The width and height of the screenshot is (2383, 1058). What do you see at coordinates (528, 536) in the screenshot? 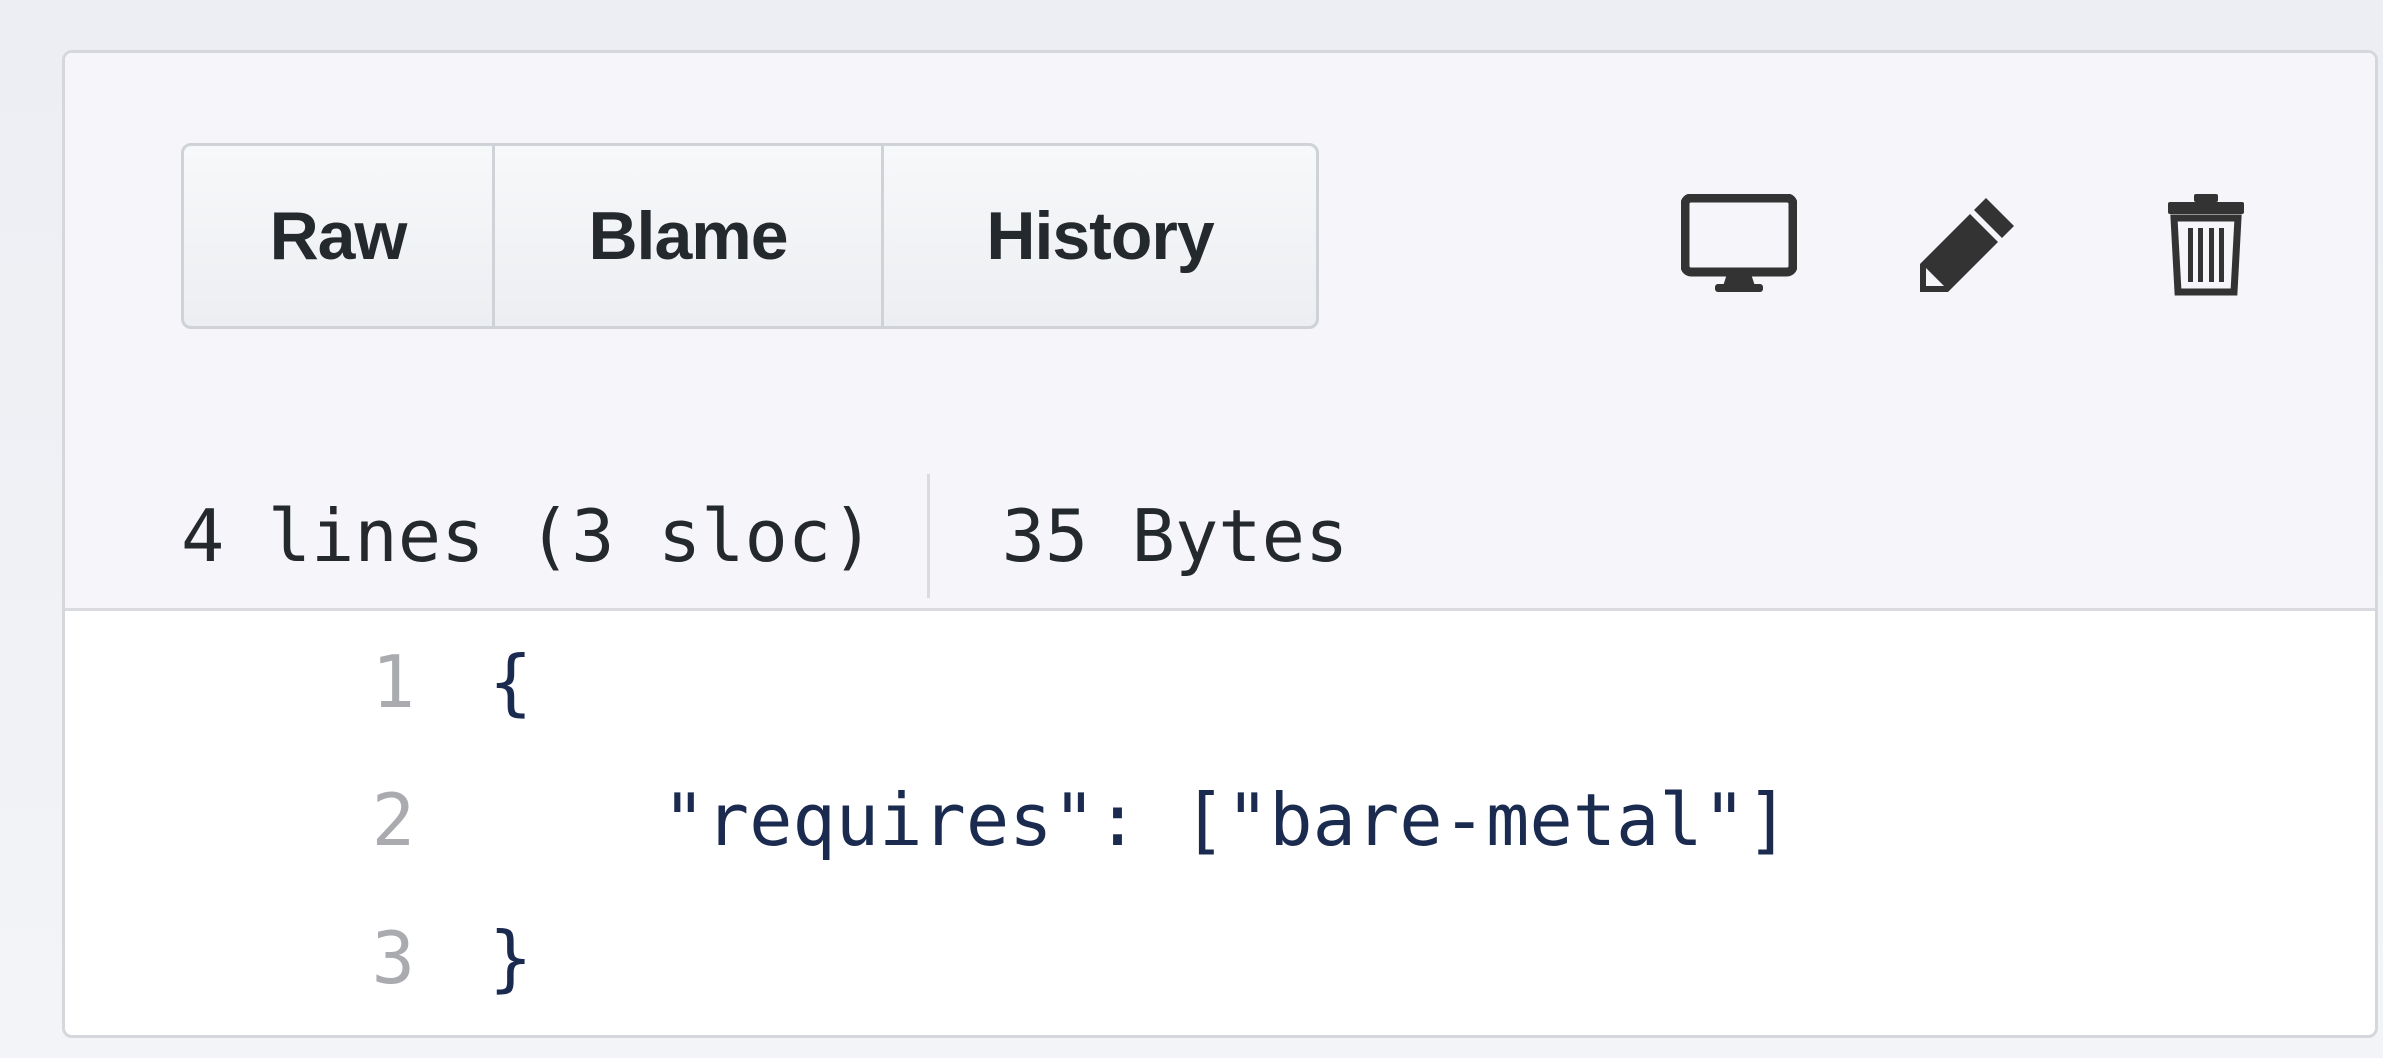
I see `line-count: 4 lines (3 sloc)` at bounding box center [528, 536].